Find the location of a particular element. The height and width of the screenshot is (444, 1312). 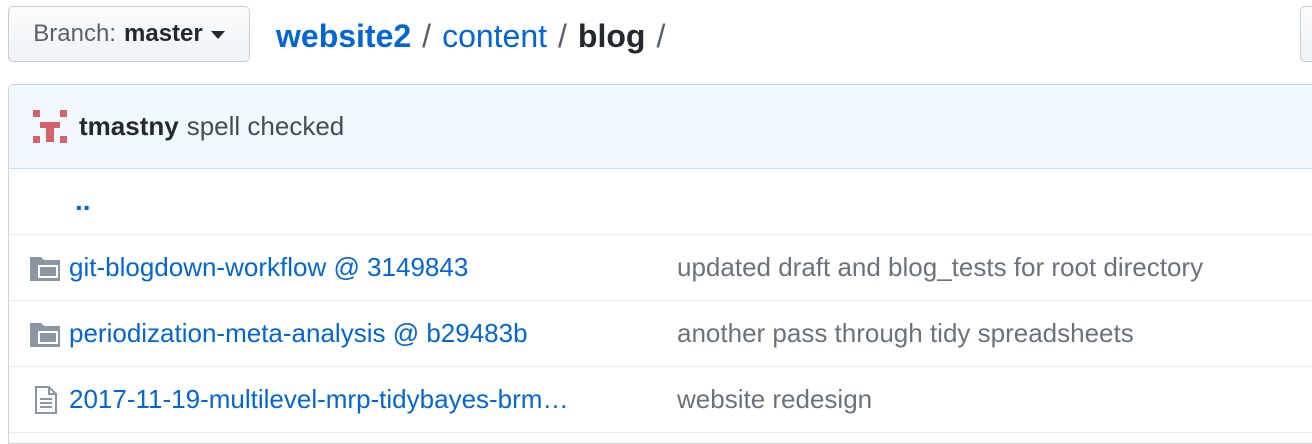

commit-message-link: another pass through tidy spreadsheets is located at coordinates (905, 333).